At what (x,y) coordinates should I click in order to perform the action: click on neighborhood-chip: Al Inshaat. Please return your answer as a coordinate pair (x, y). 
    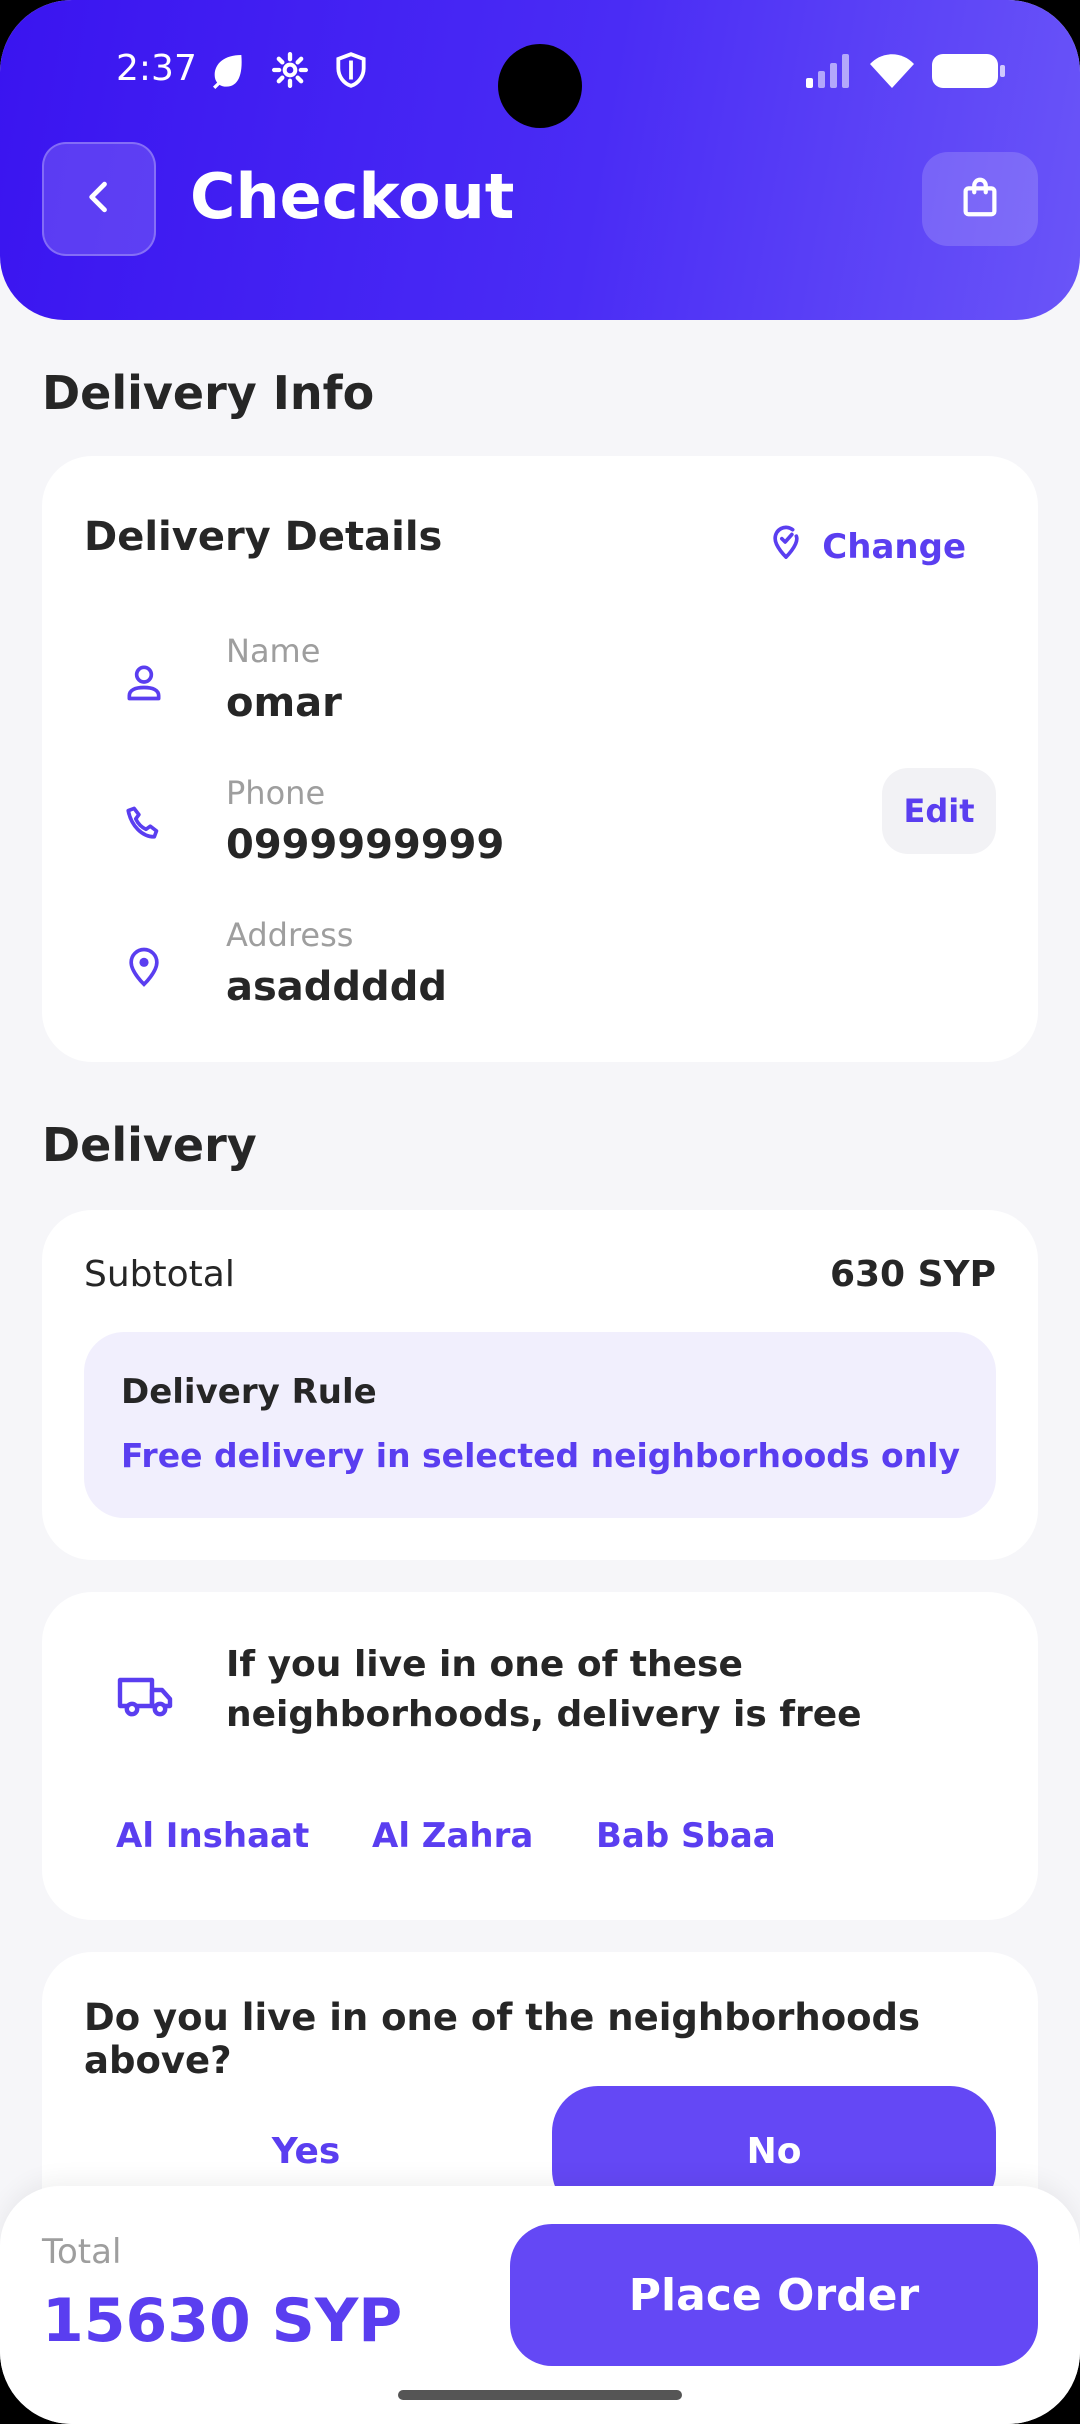
    Looking at the image, I should click on (212, 1836).